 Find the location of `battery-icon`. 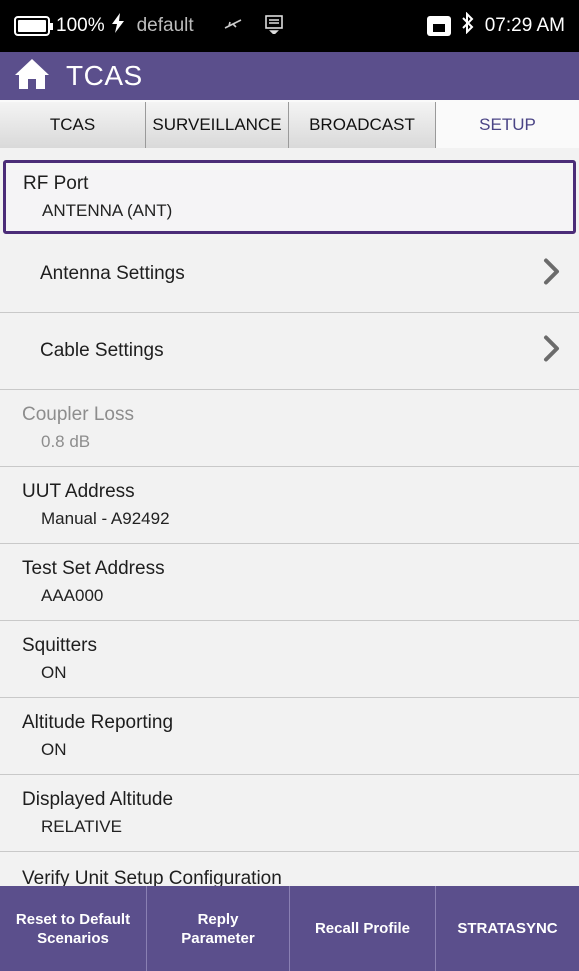

battery-icon is located at coordinates (33, 26).